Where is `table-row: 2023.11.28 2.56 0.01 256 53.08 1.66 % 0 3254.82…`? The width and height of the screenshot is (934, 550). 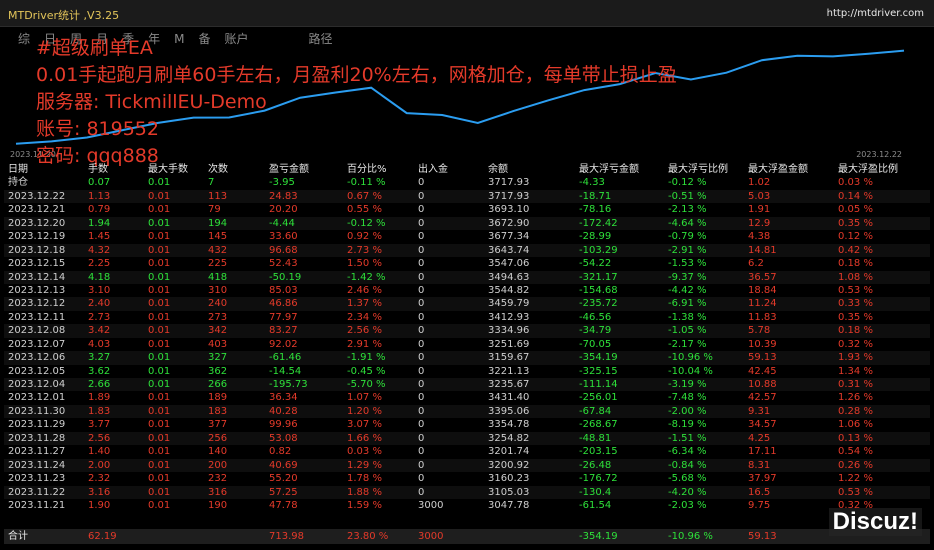 table-row: 2023.11.28 2.56 0.01 256 53.08 1.66 % 0 3254.82… is located at coordinates (467, 438).